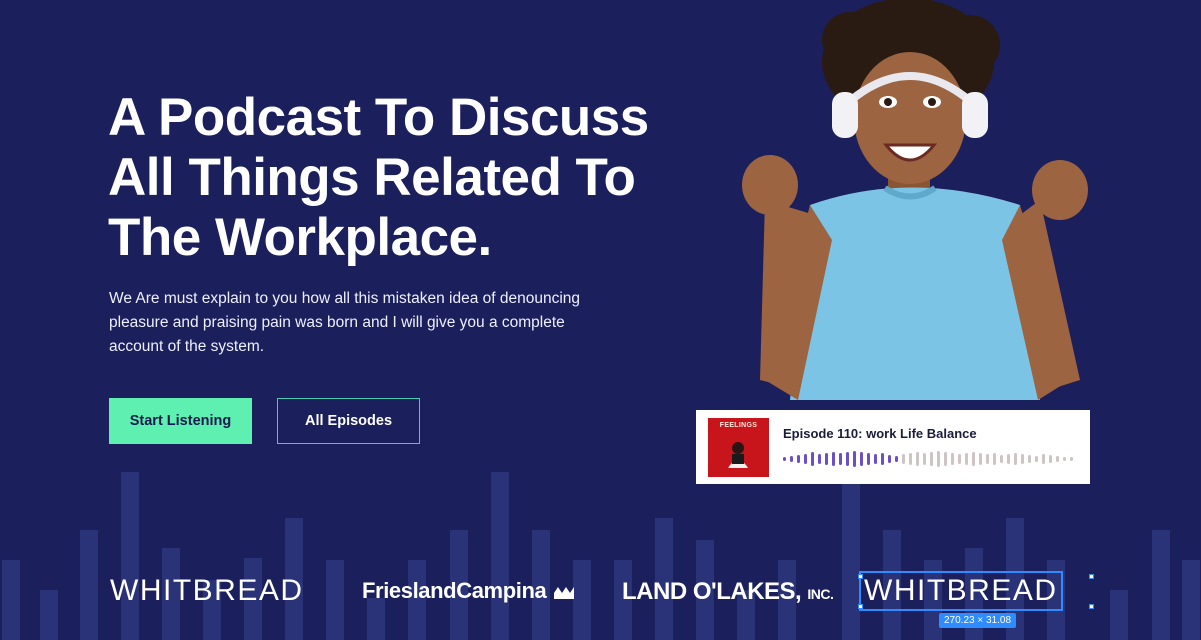 The width and height of the screenshot is (1201, 640). I want to click on logo-frieslandcampina: FrieslandCampina, so click(469, 591).